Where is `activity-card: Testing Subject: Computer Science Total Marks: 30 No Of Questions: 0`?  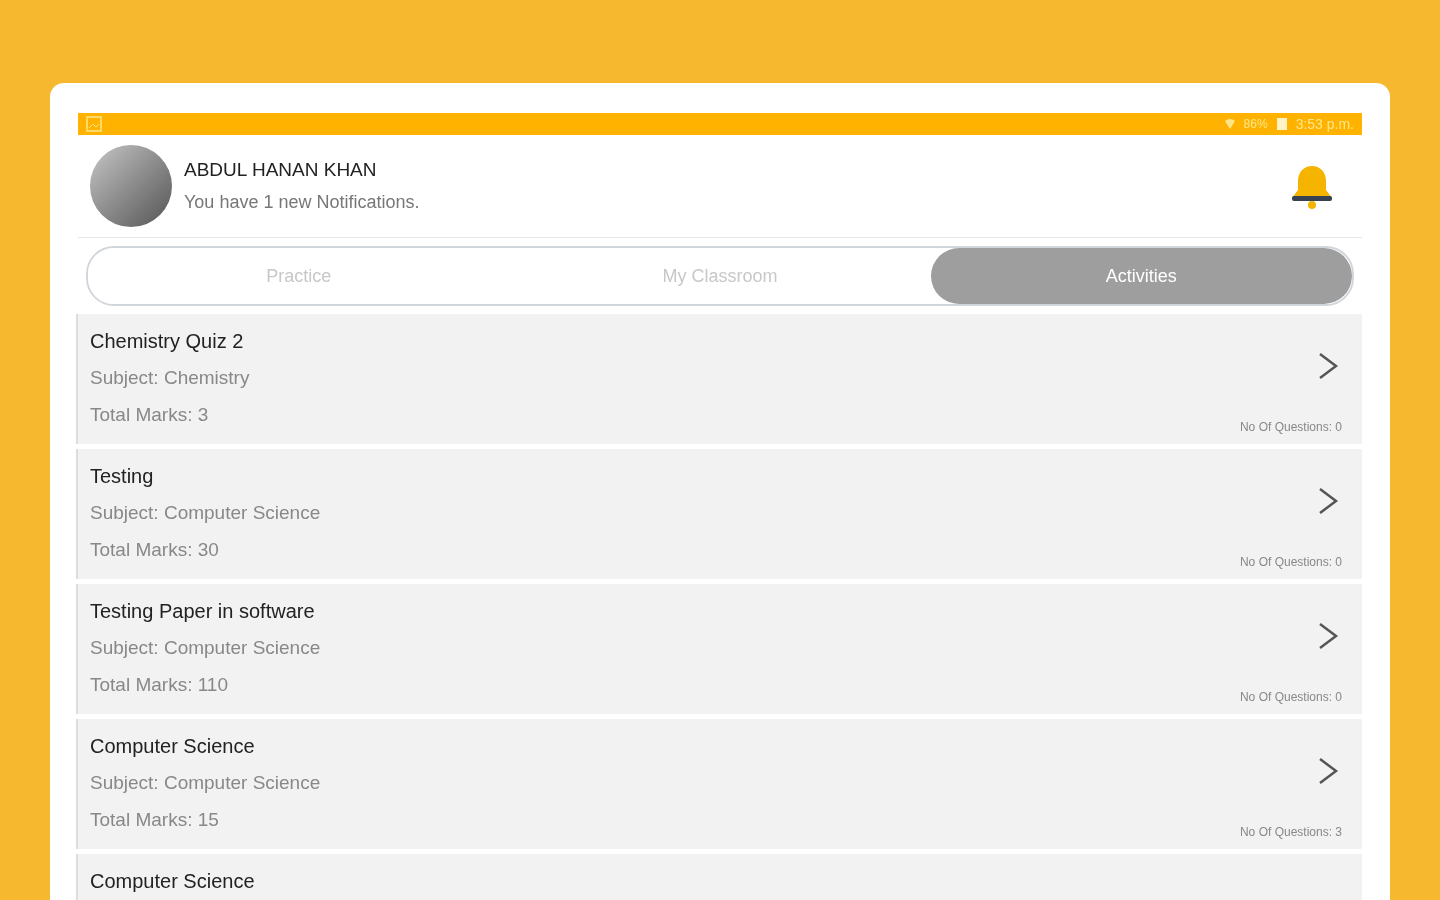 activity-card: Testing Subject: Computer Science Total Marks: 30 No Of Questions: 0 is located at coordinates (720, 514).